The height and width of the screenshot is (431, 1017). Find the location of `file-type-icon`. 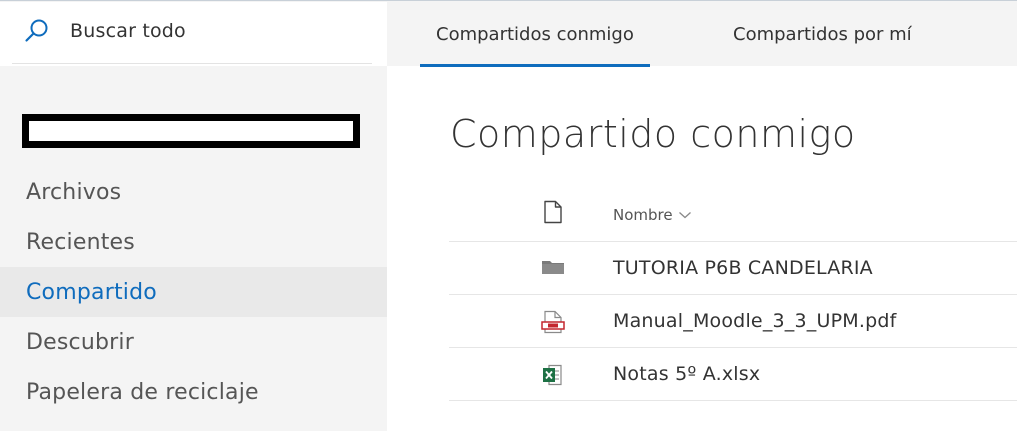

file-type-icon is located at coordinates (553, 212).